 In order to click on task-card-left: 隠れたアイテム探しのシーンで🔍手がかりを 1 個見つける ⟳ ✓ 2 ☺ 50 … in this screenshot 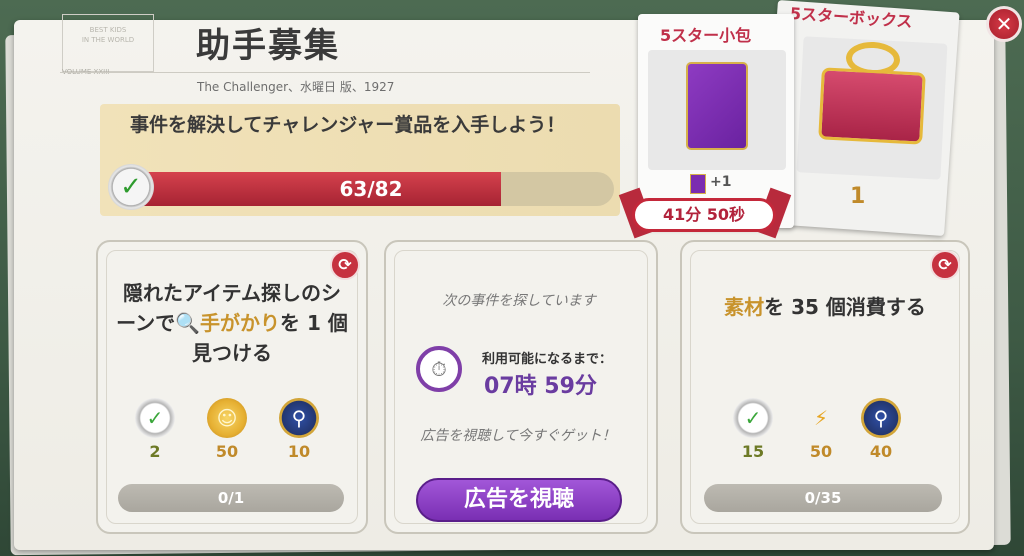, I will do `click(232, 387)`.